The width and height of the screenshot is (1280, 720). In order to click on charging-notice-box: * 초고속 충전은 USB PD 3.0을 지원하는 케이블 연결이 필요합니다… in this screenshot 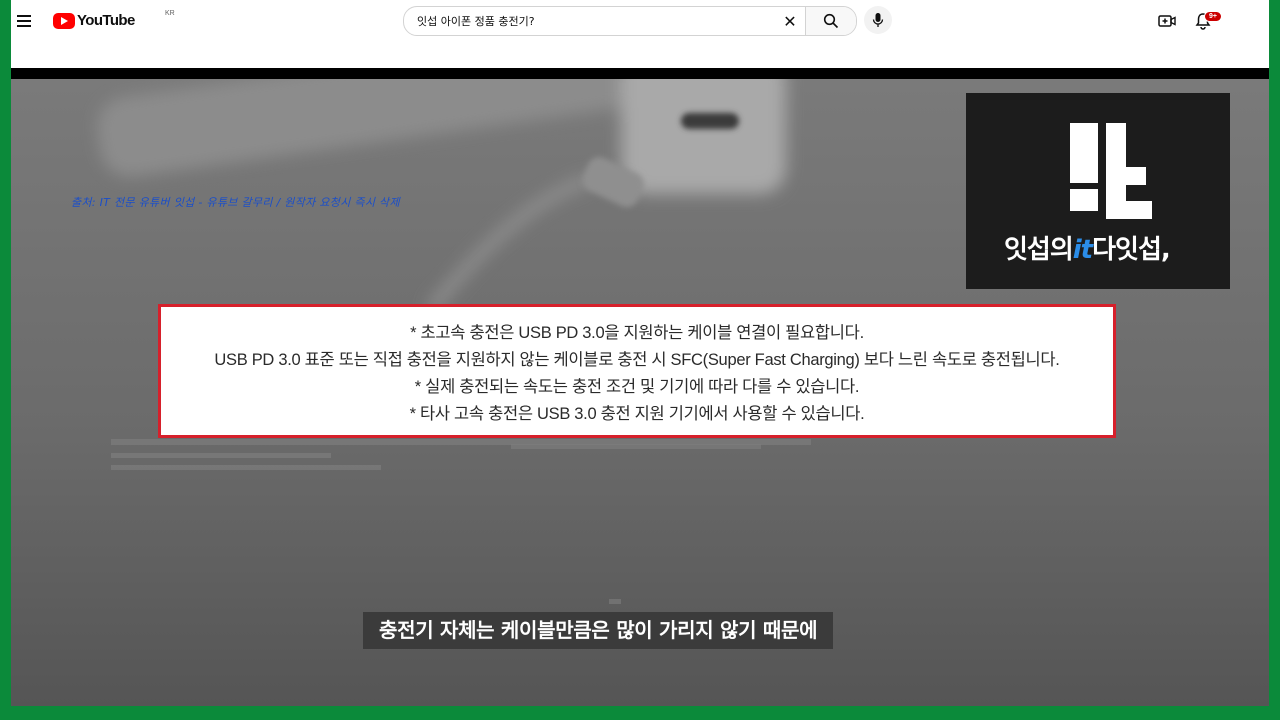, I will do `click(637, 371)`.